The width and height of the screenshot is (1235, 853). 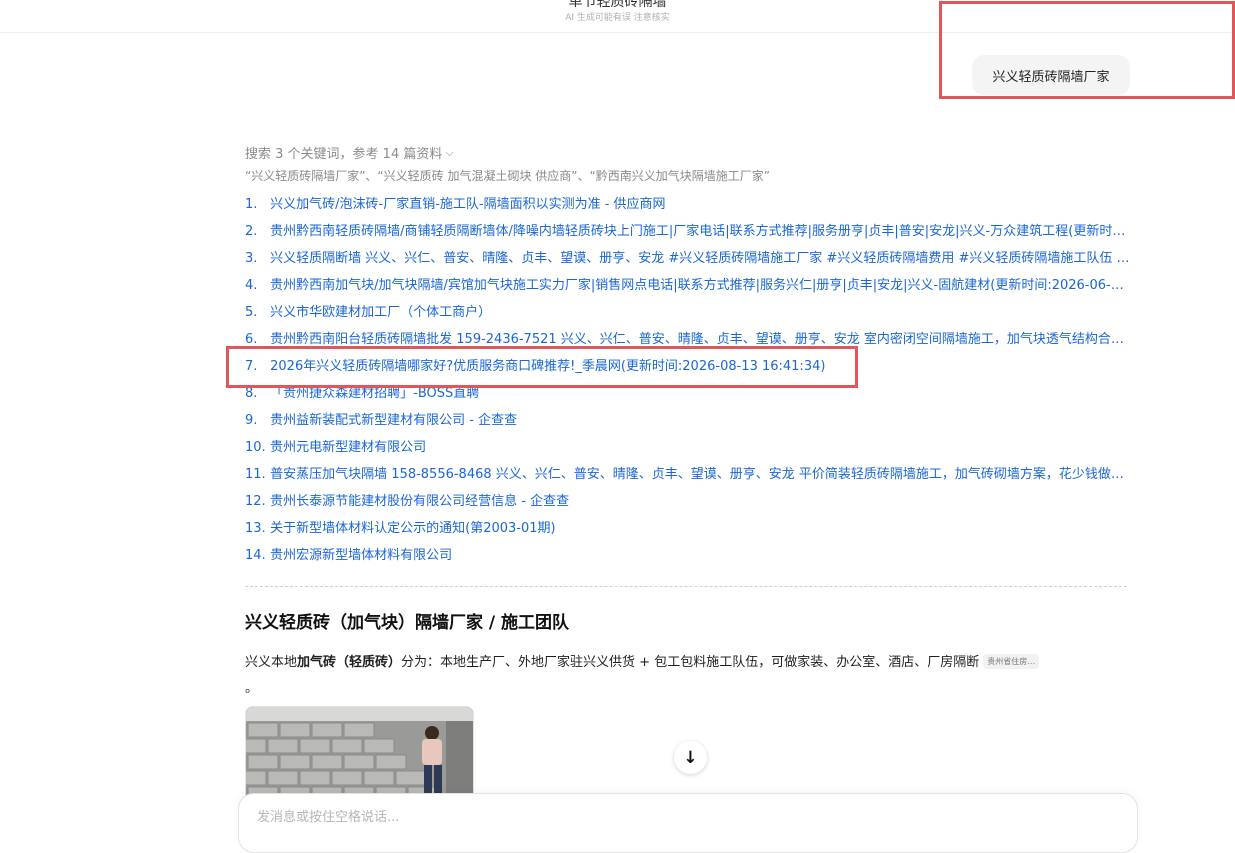 I want to click on search-summary-text: 搜索 3 个关键词，参考 14 篇资料, so click(x=344, y=154).